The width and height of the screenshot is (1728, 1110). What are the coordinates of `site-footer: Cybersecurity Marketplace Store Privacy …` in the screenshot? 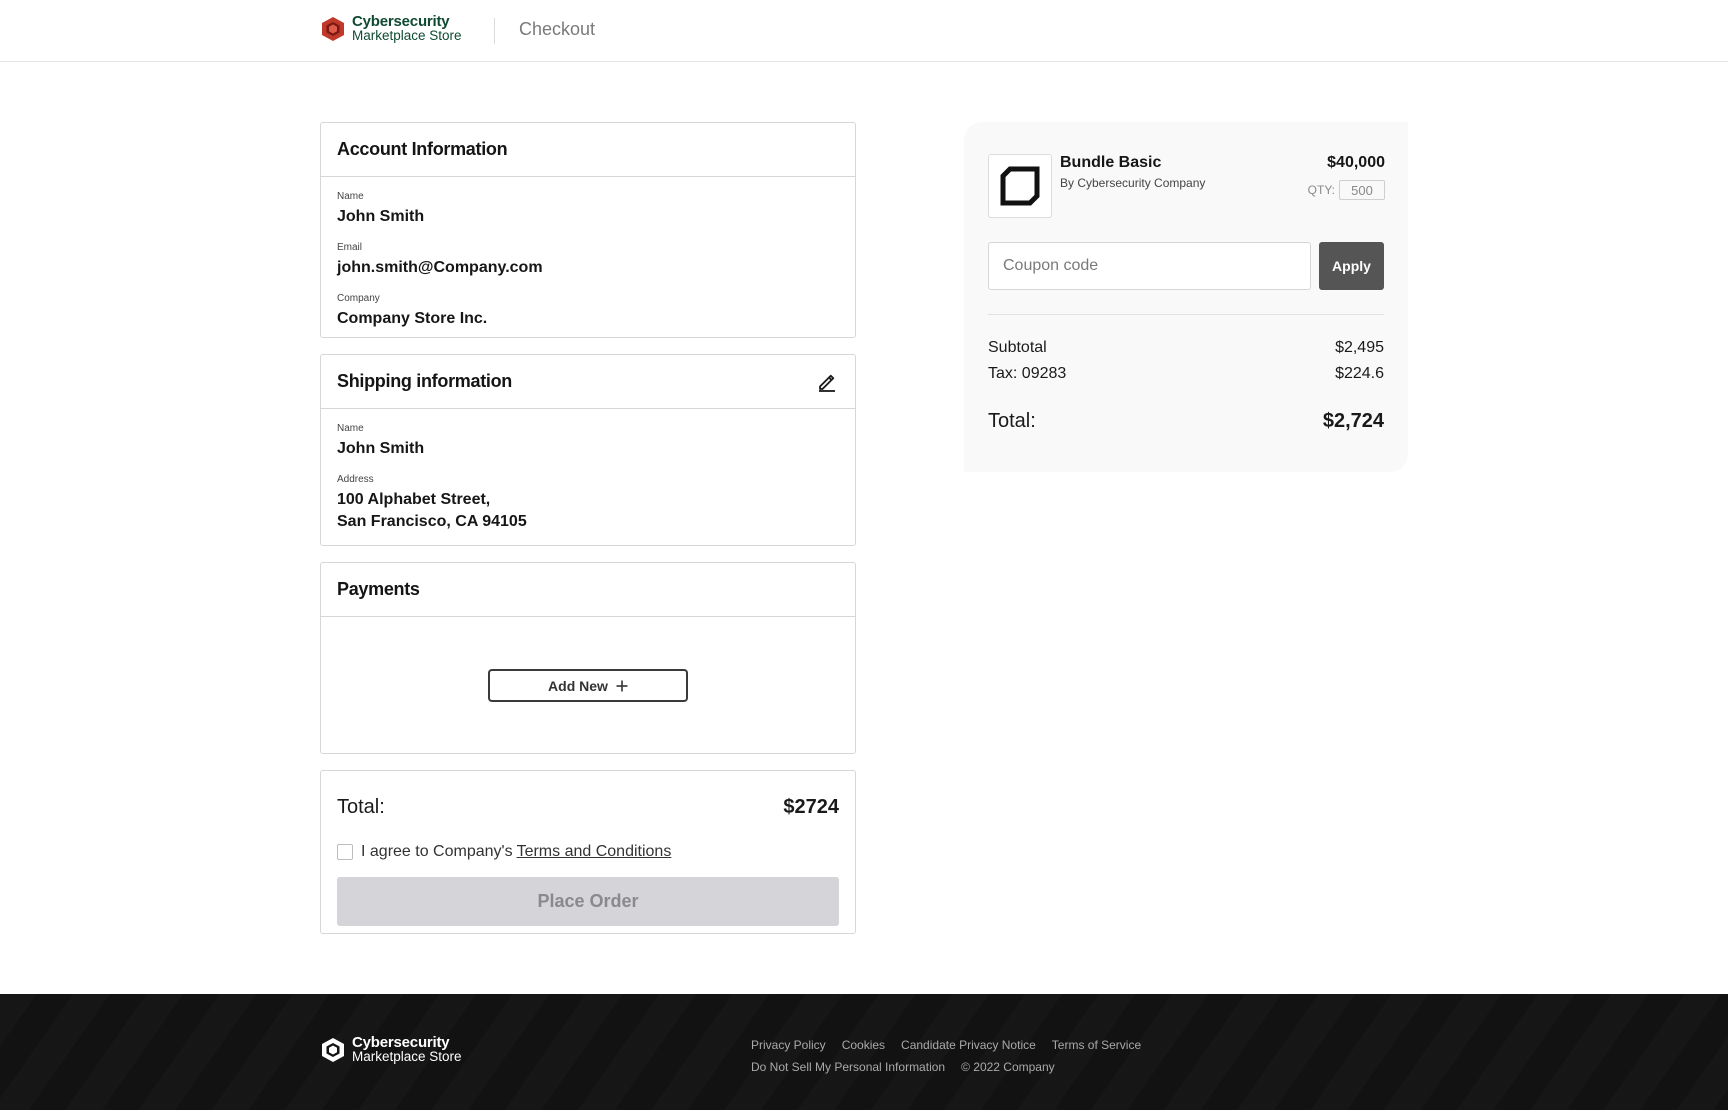 It's located at (864, 1052).